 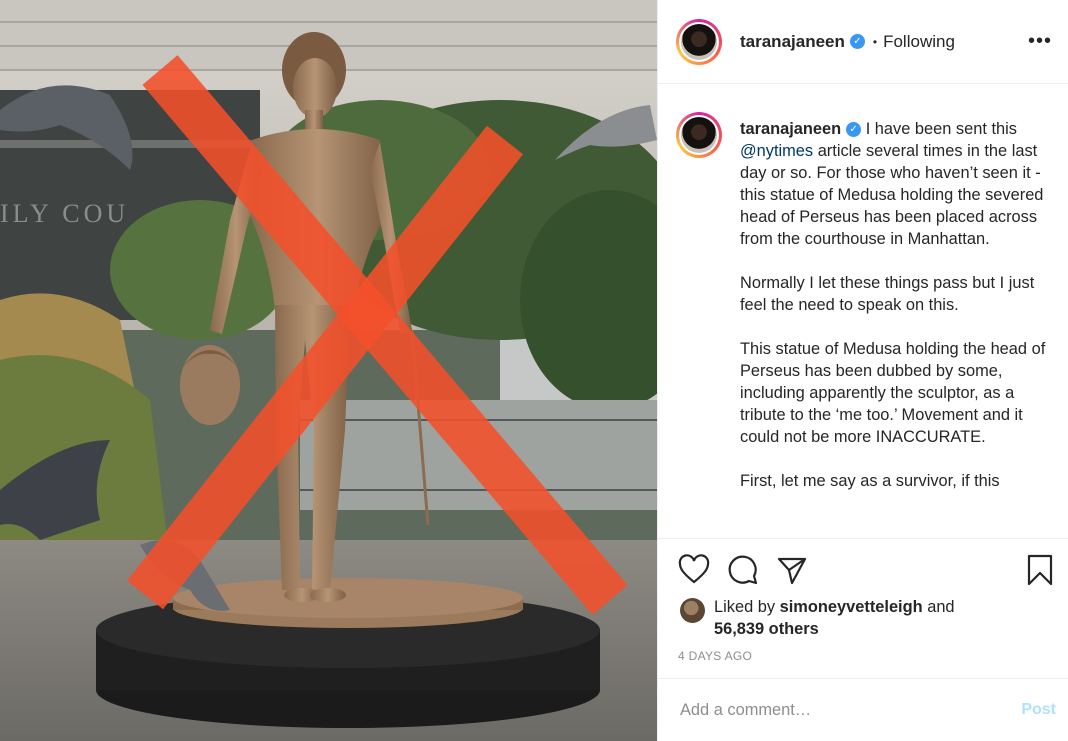 I want to click on comment-input, so click(x=850, y=710).